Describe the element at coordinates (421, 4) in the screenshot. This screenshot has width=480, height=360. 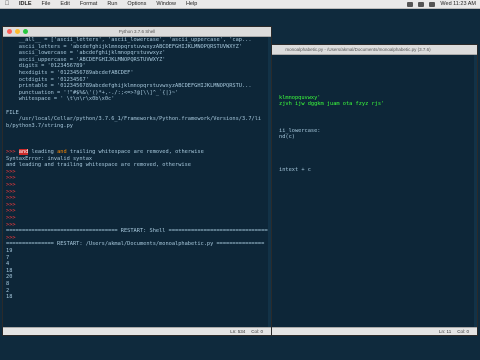
I see `battery-icon` at that location.